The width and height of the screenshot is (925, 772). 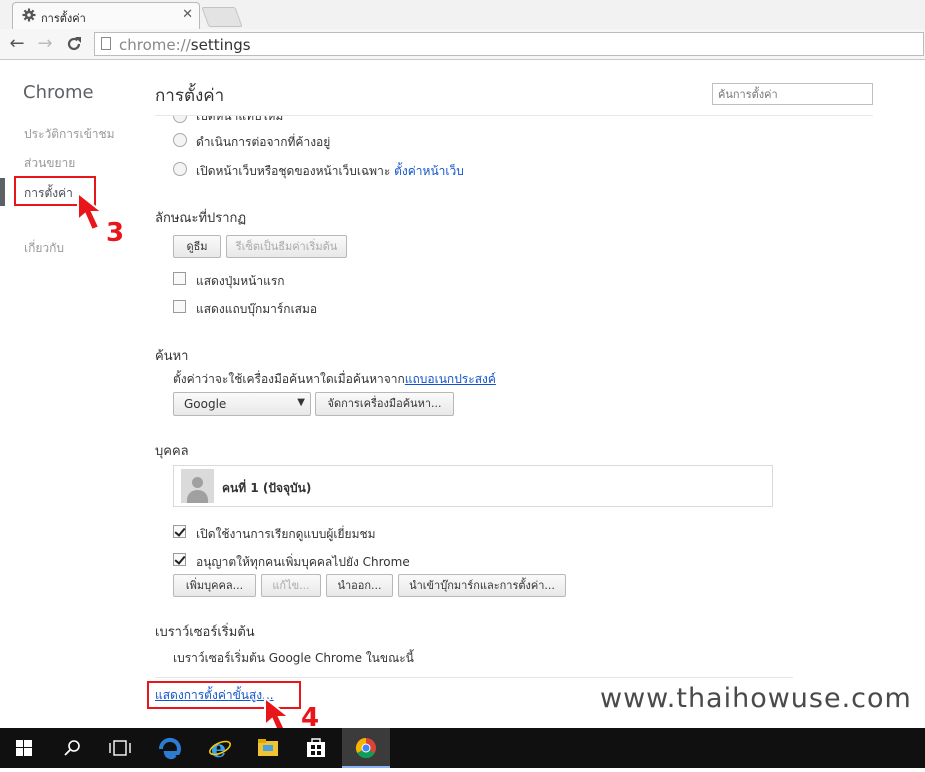 What do you see at coordinates (792, 94) in the screenshot?
I see `search-settings-input` at bounding box center [792, 94].